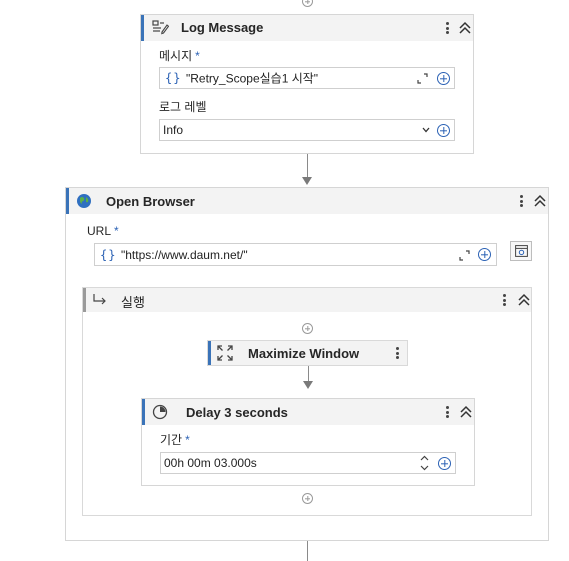  Describe the element at coordinates (133, 302) in the screenshot. I see `sequence-title: 실행` at that location.